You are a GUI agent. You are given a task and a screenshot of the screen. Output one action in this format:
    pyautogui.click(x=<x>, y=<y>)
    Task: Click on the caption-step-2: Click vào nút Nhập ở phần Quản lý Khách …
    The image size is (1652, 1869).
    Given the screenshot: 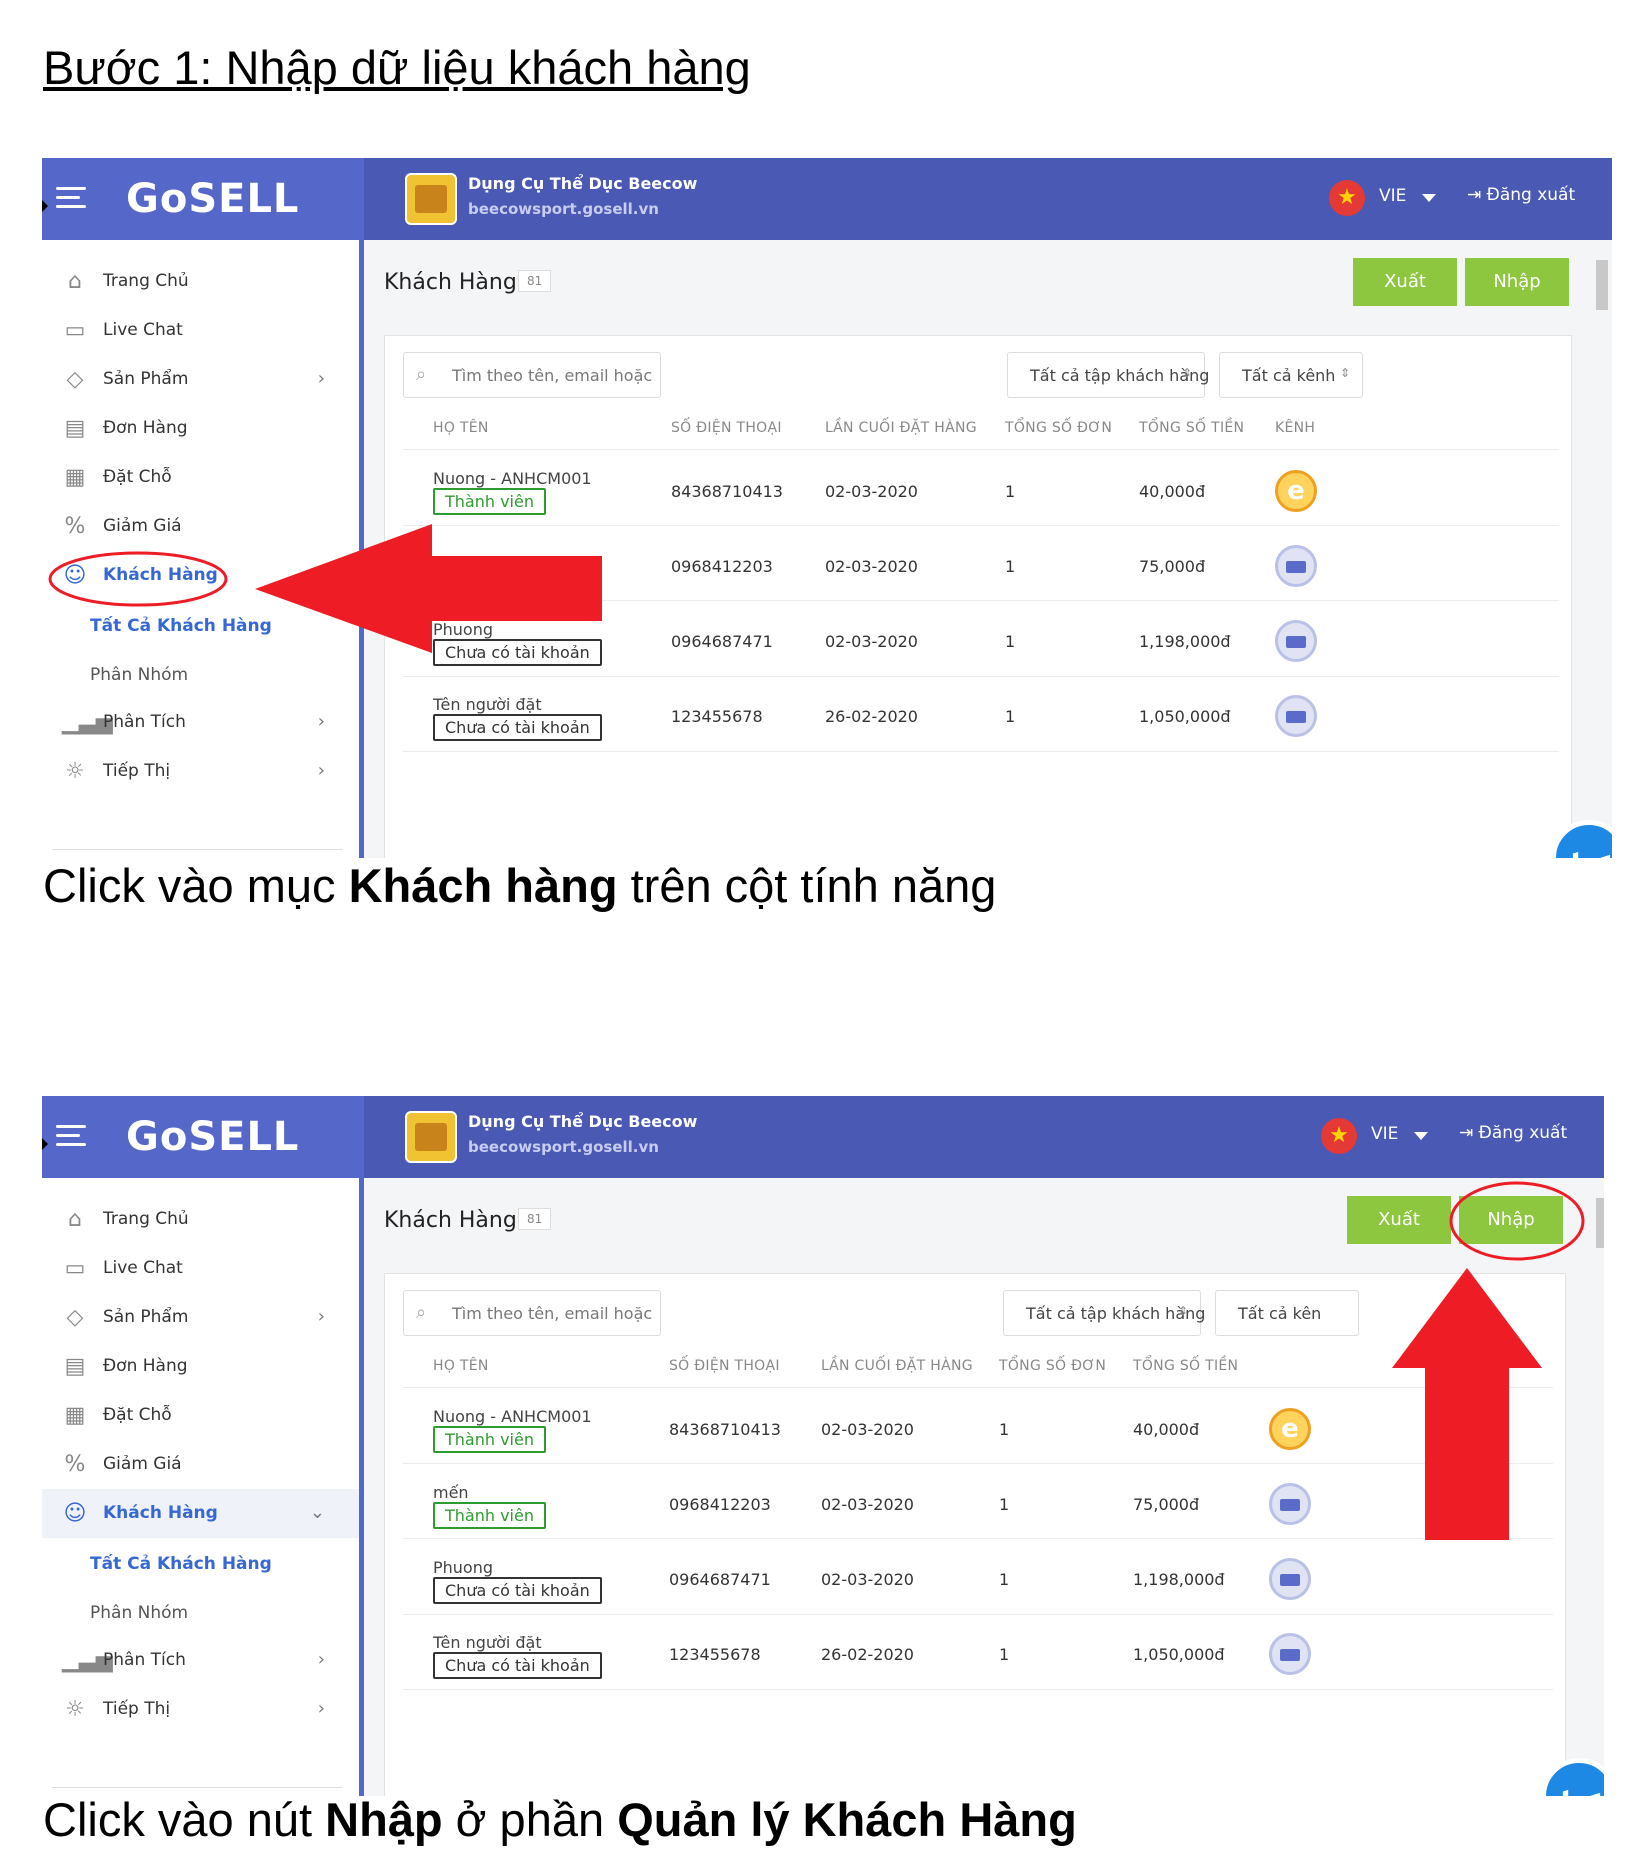 What is the action you would take?
    pyautogui.click(x=560, y=1819)
    